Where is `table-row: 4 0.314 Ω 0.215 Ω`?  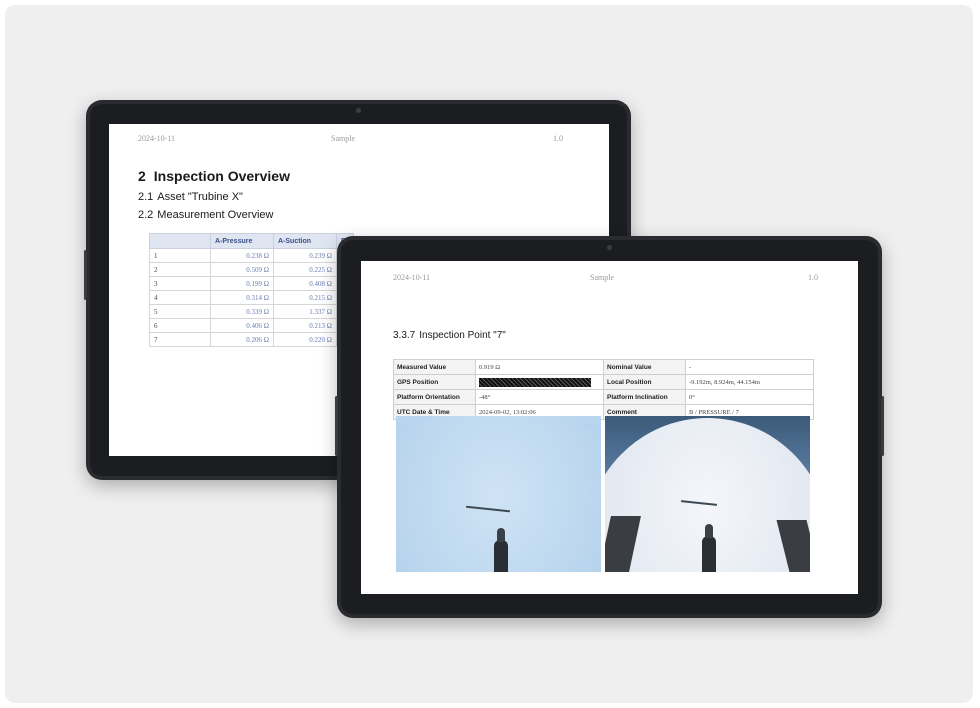
table-row: 4 0.314 Ω 0.215 Ω is located at coordinates (251, 297).